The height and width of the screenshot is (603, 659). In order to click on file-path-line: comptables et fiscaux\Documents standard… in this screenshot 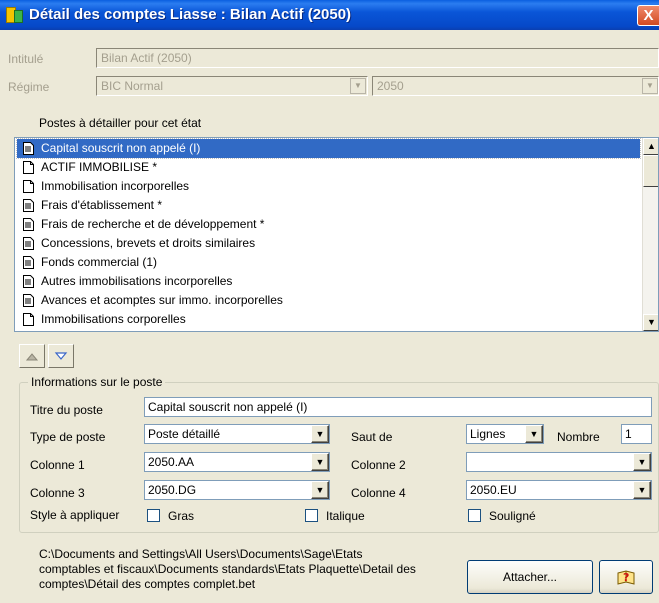, I will do `click(227, 569)`.